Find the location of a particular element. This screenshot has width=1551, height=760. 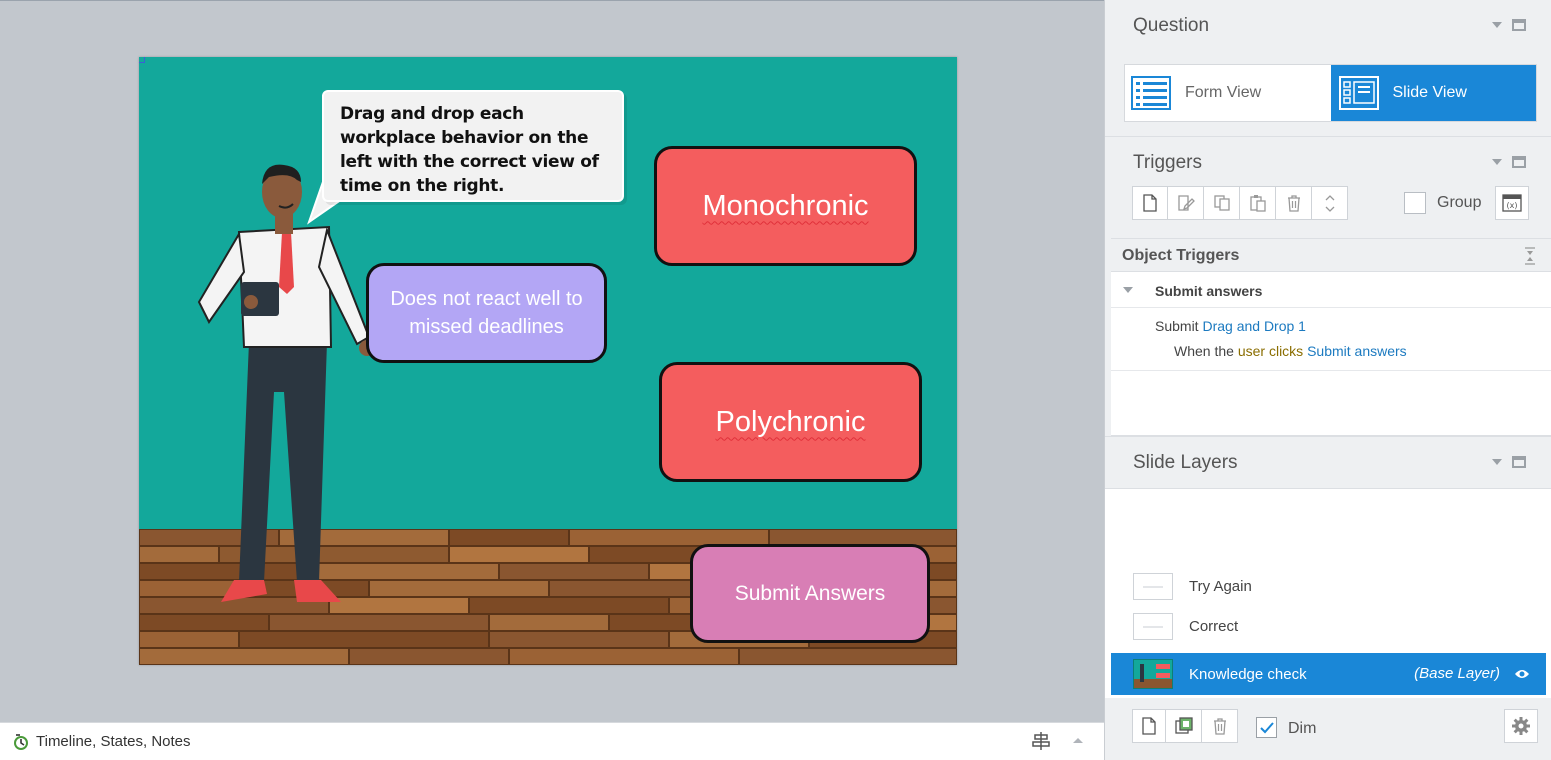

trigger-action-line: Submit Drag and Drop 1 is located at coordinates (1230, 326).